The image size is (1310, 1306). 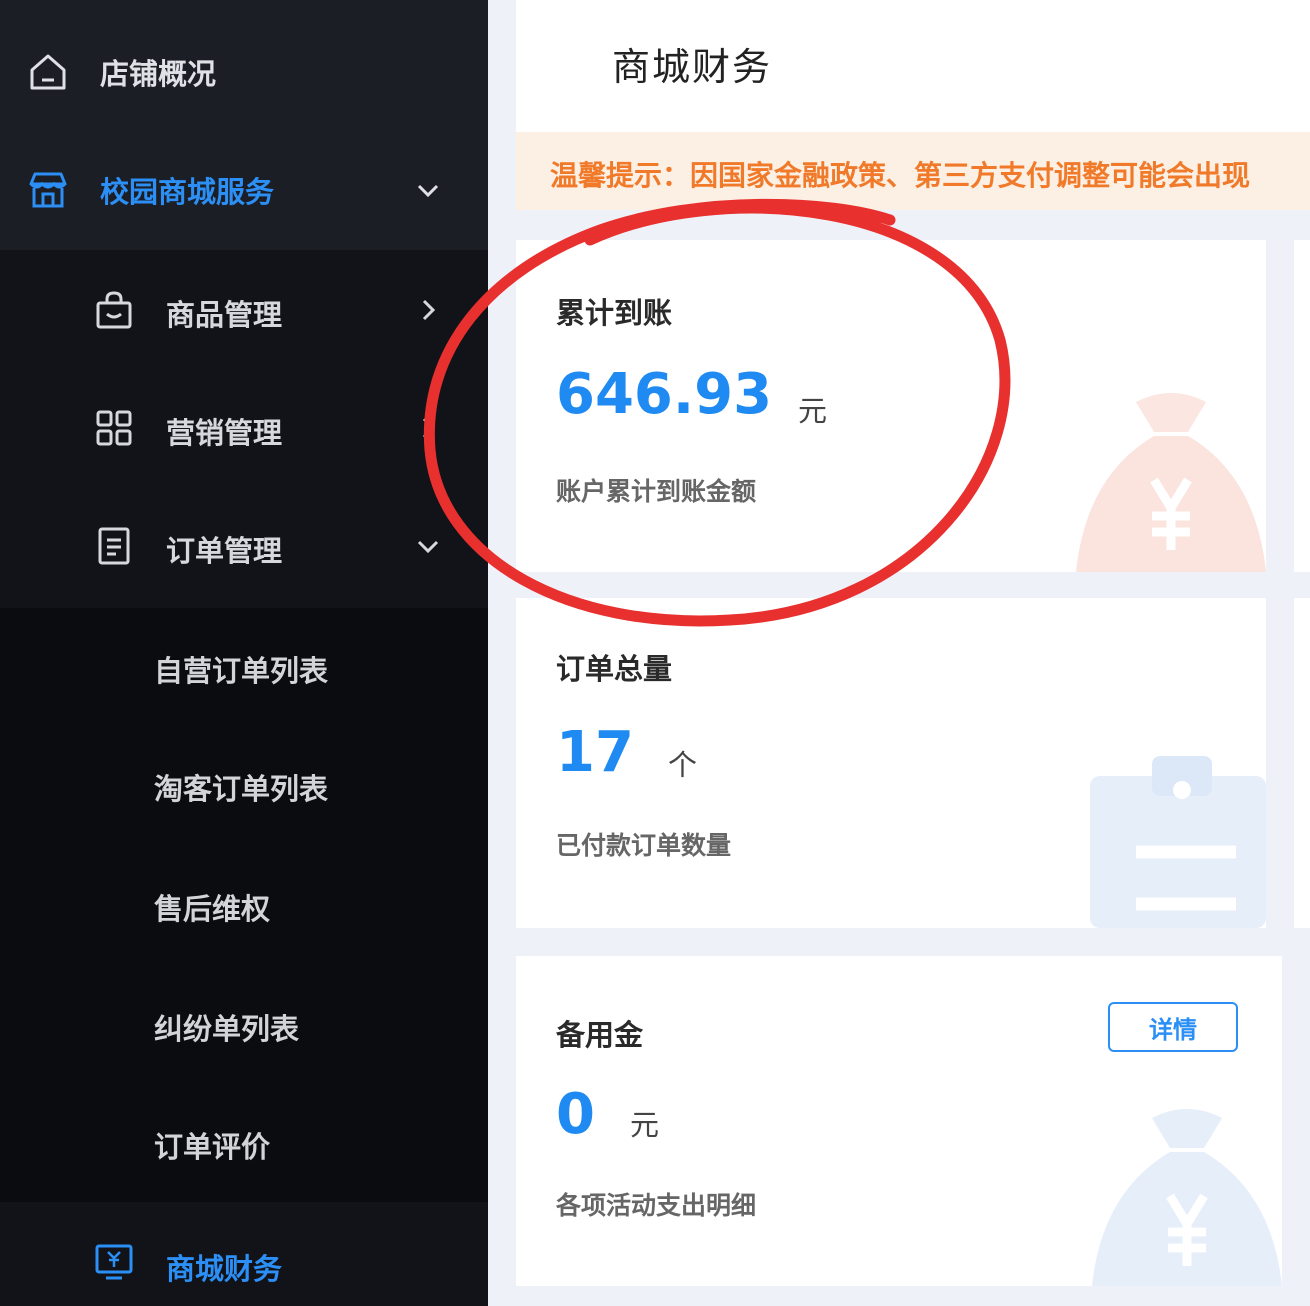 I want to click on sidebar-item-campus-mall: 校园商城服务, so click(x=244, y=190).